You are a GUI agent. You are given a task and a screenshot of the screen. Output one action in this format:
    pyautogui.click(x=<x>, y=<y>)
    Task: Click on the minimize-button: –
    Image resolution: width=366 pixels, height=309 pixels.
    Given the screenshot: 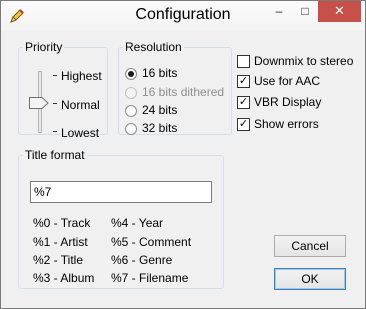 What is the action you would take?
    pyautogui.click(x=279, y=11)
    